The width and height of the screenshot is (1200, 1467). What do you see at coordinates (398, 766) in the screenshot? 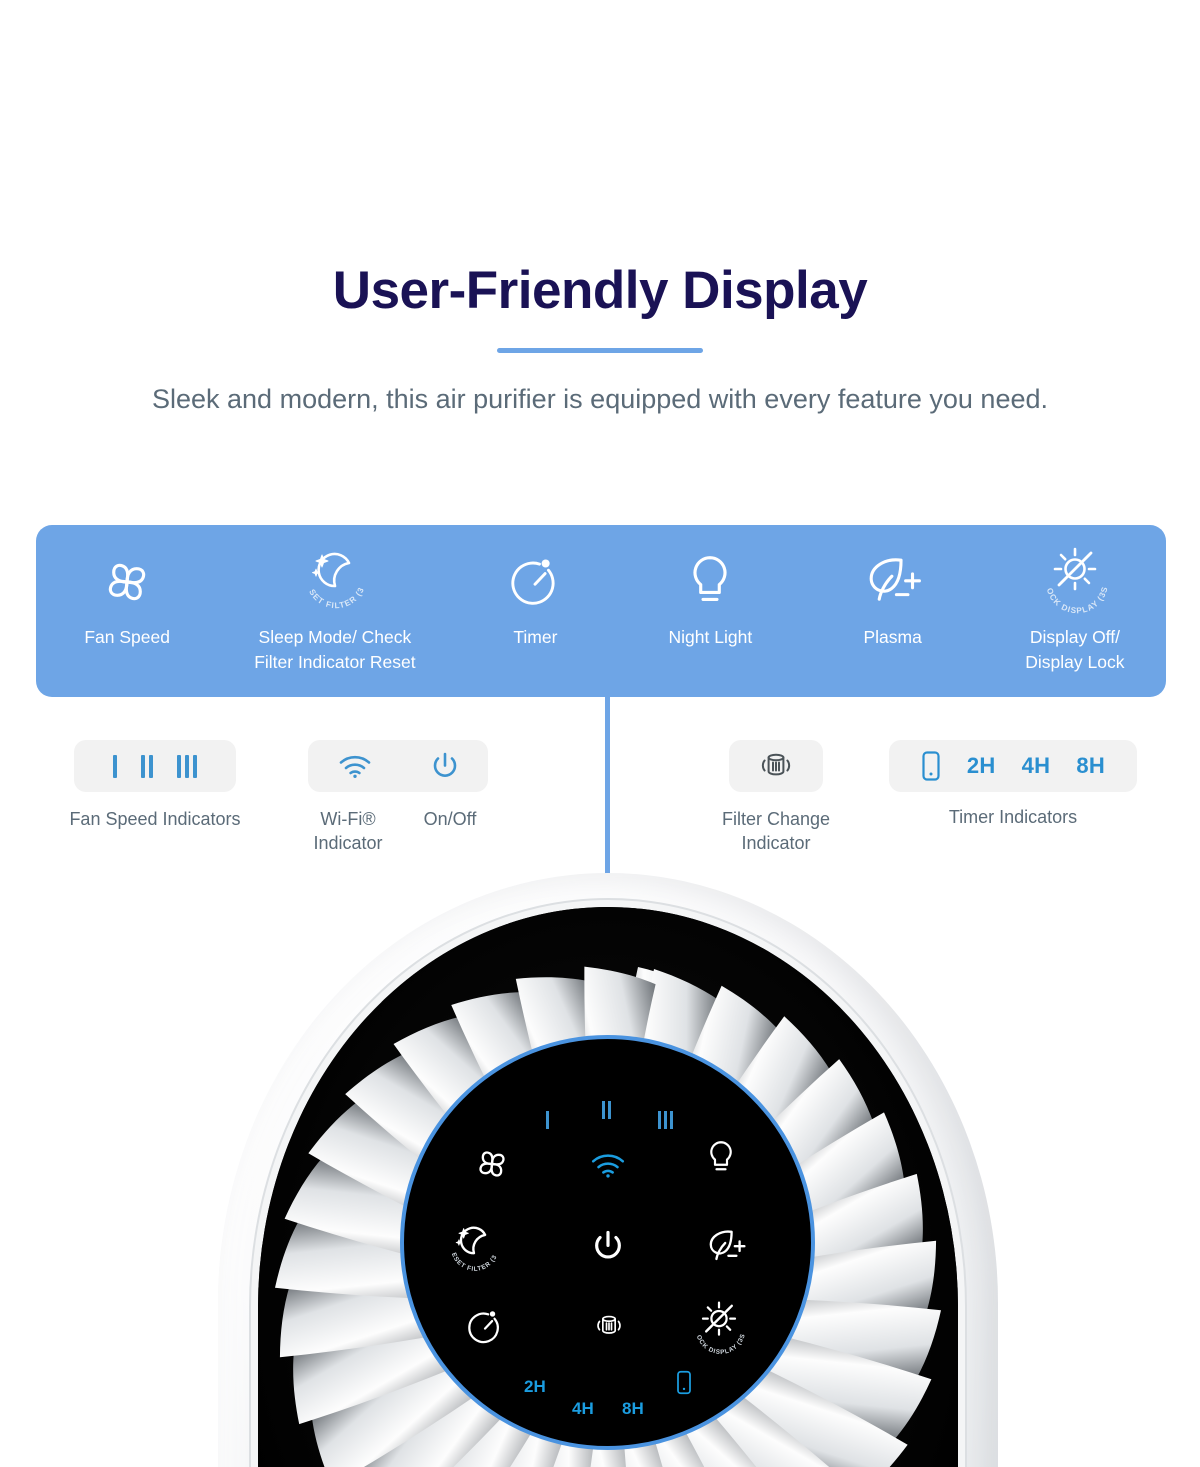
I see `wifi-power-pill` at bounding box center [398, 766].